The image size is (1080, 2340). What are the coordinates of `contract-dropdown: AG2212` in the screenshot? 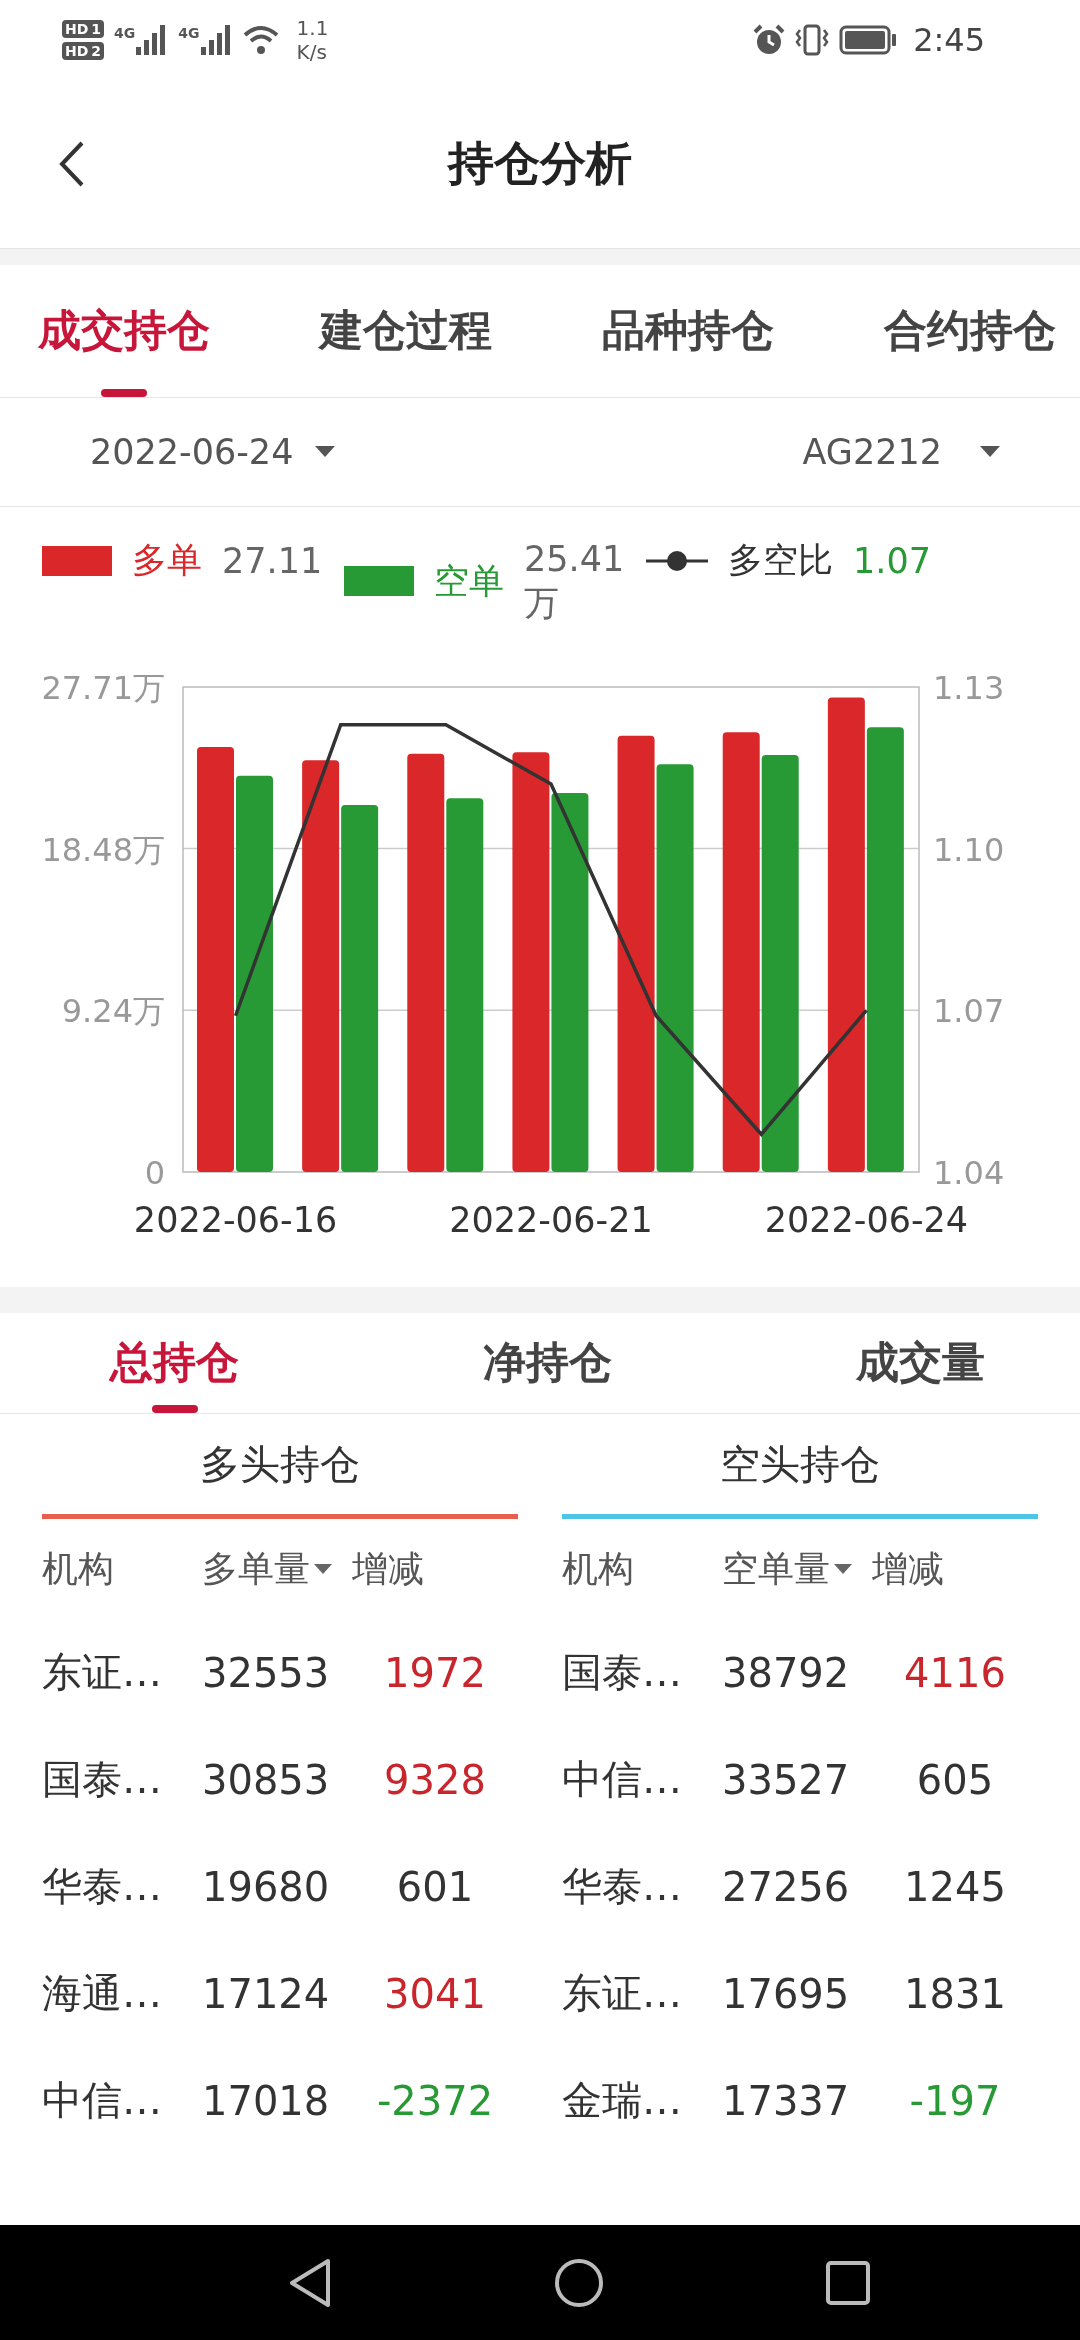 It's located at (901, 452).